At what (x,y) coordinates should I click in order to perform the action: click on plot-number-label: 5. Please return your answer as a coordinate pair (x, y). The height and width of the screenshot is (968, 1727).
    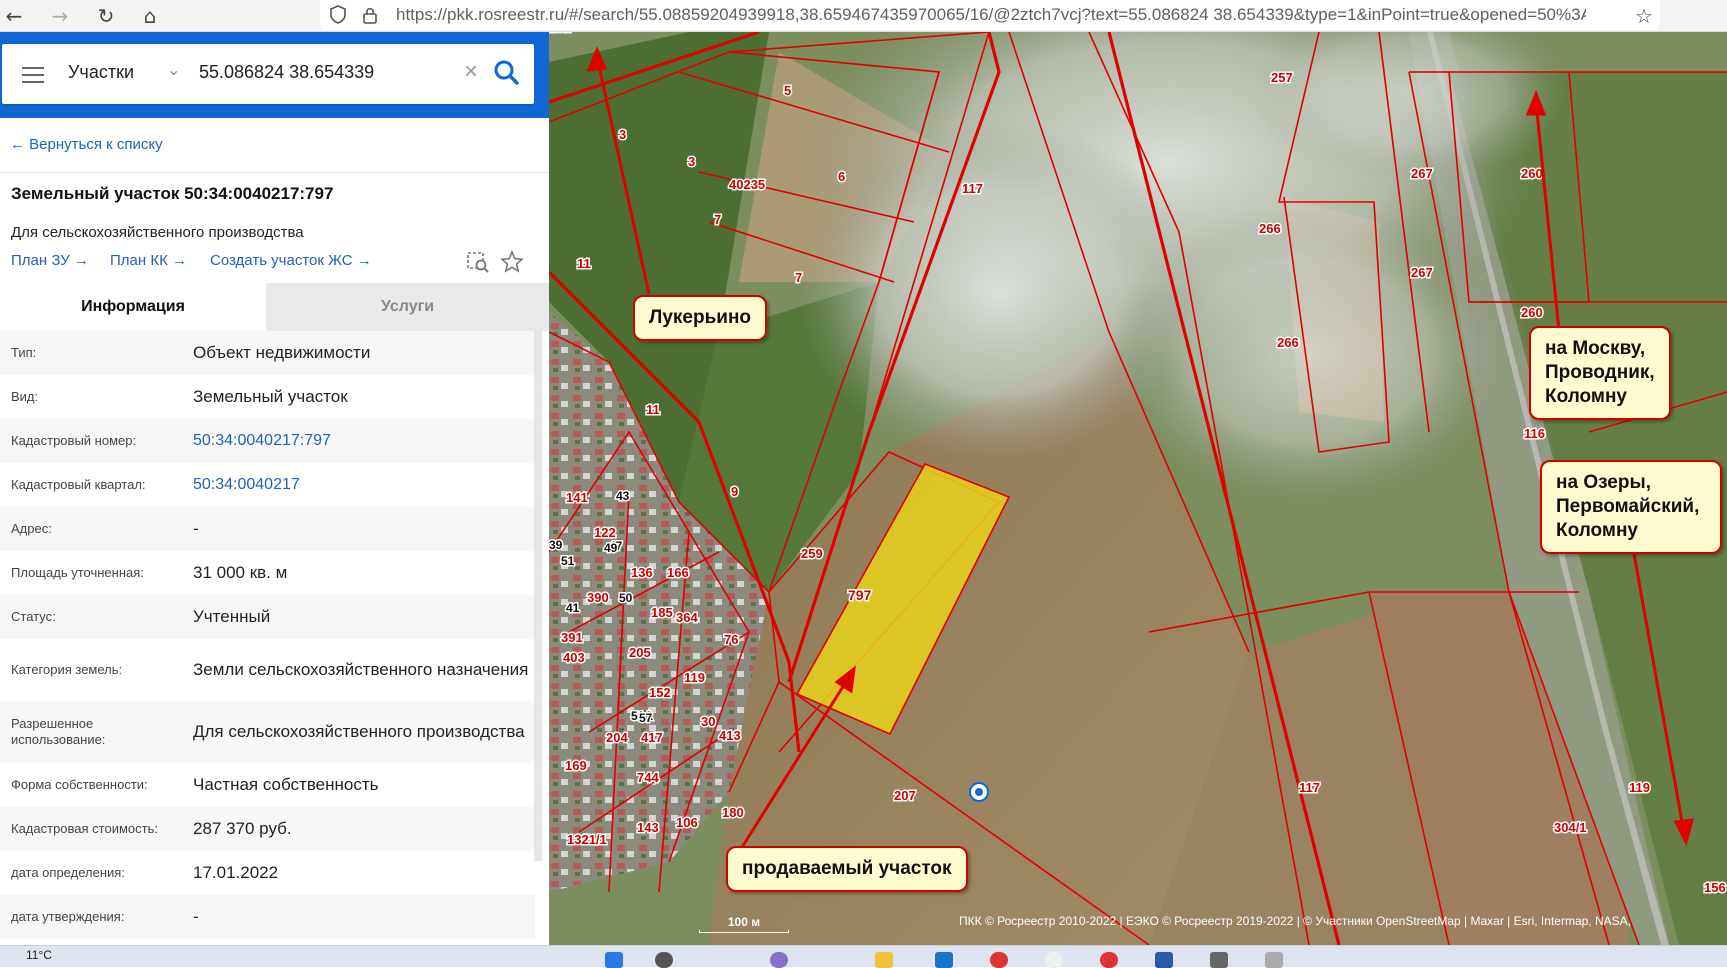
    Looking at the image, I should click on (787, 90).